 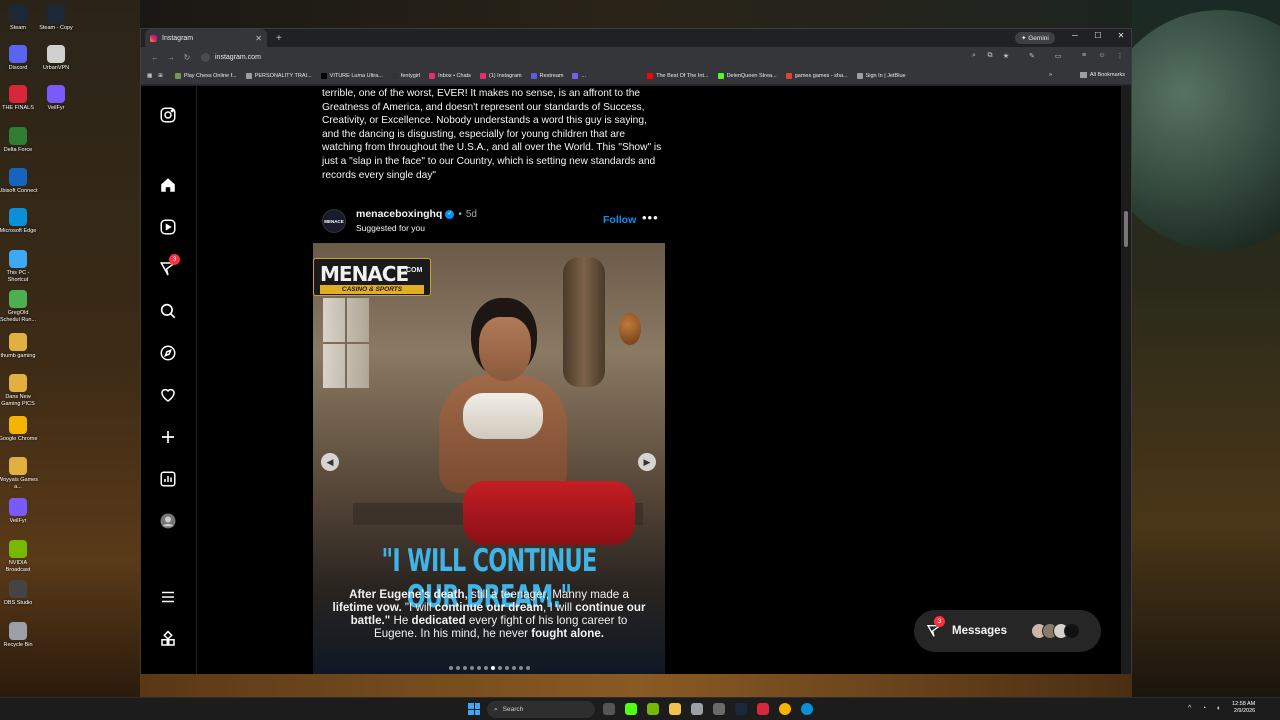 What do you see at coordinates (1102, 55) in the screenshot?
I see `profile-icon: ☺` at bounding box center [1102, 55].